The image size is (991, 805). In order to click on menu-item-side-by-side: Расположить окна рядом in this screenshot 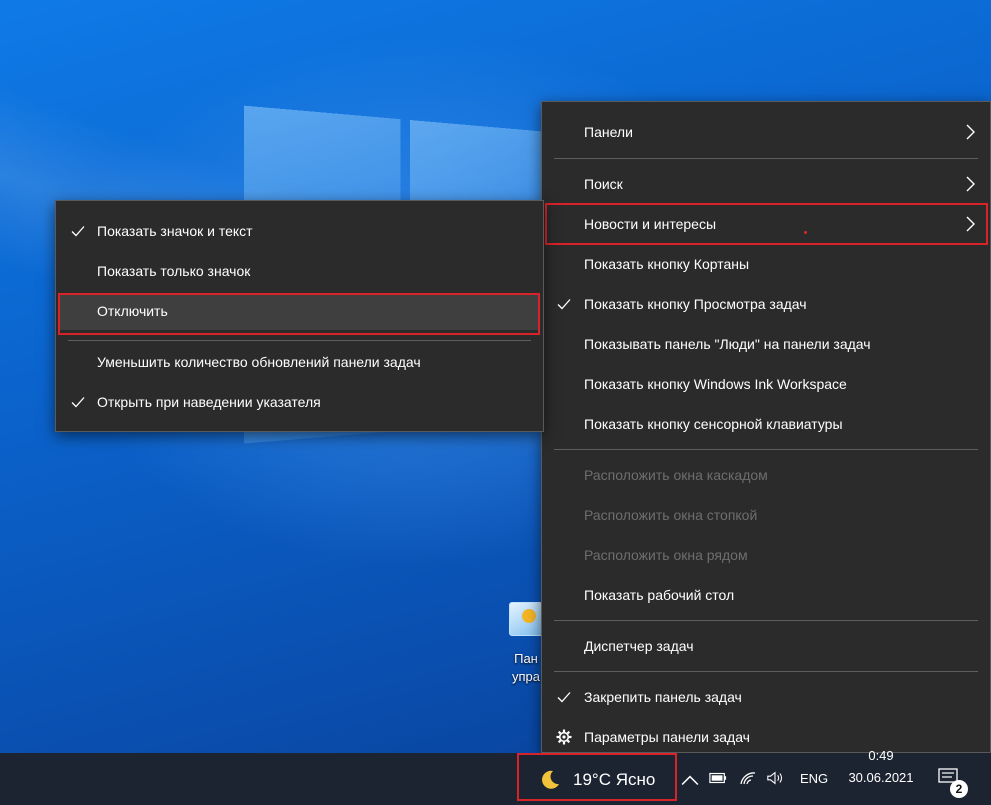, I will do `click(766, 555)`.